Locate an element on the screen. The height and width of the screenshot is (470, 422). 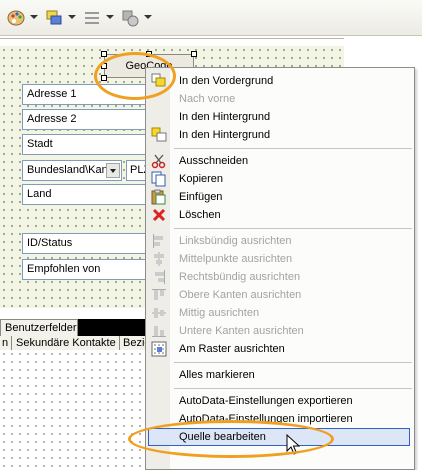
menu-item-import-autodata: AutoData-Einstellungen importieren is located at coordinates (280, 419).